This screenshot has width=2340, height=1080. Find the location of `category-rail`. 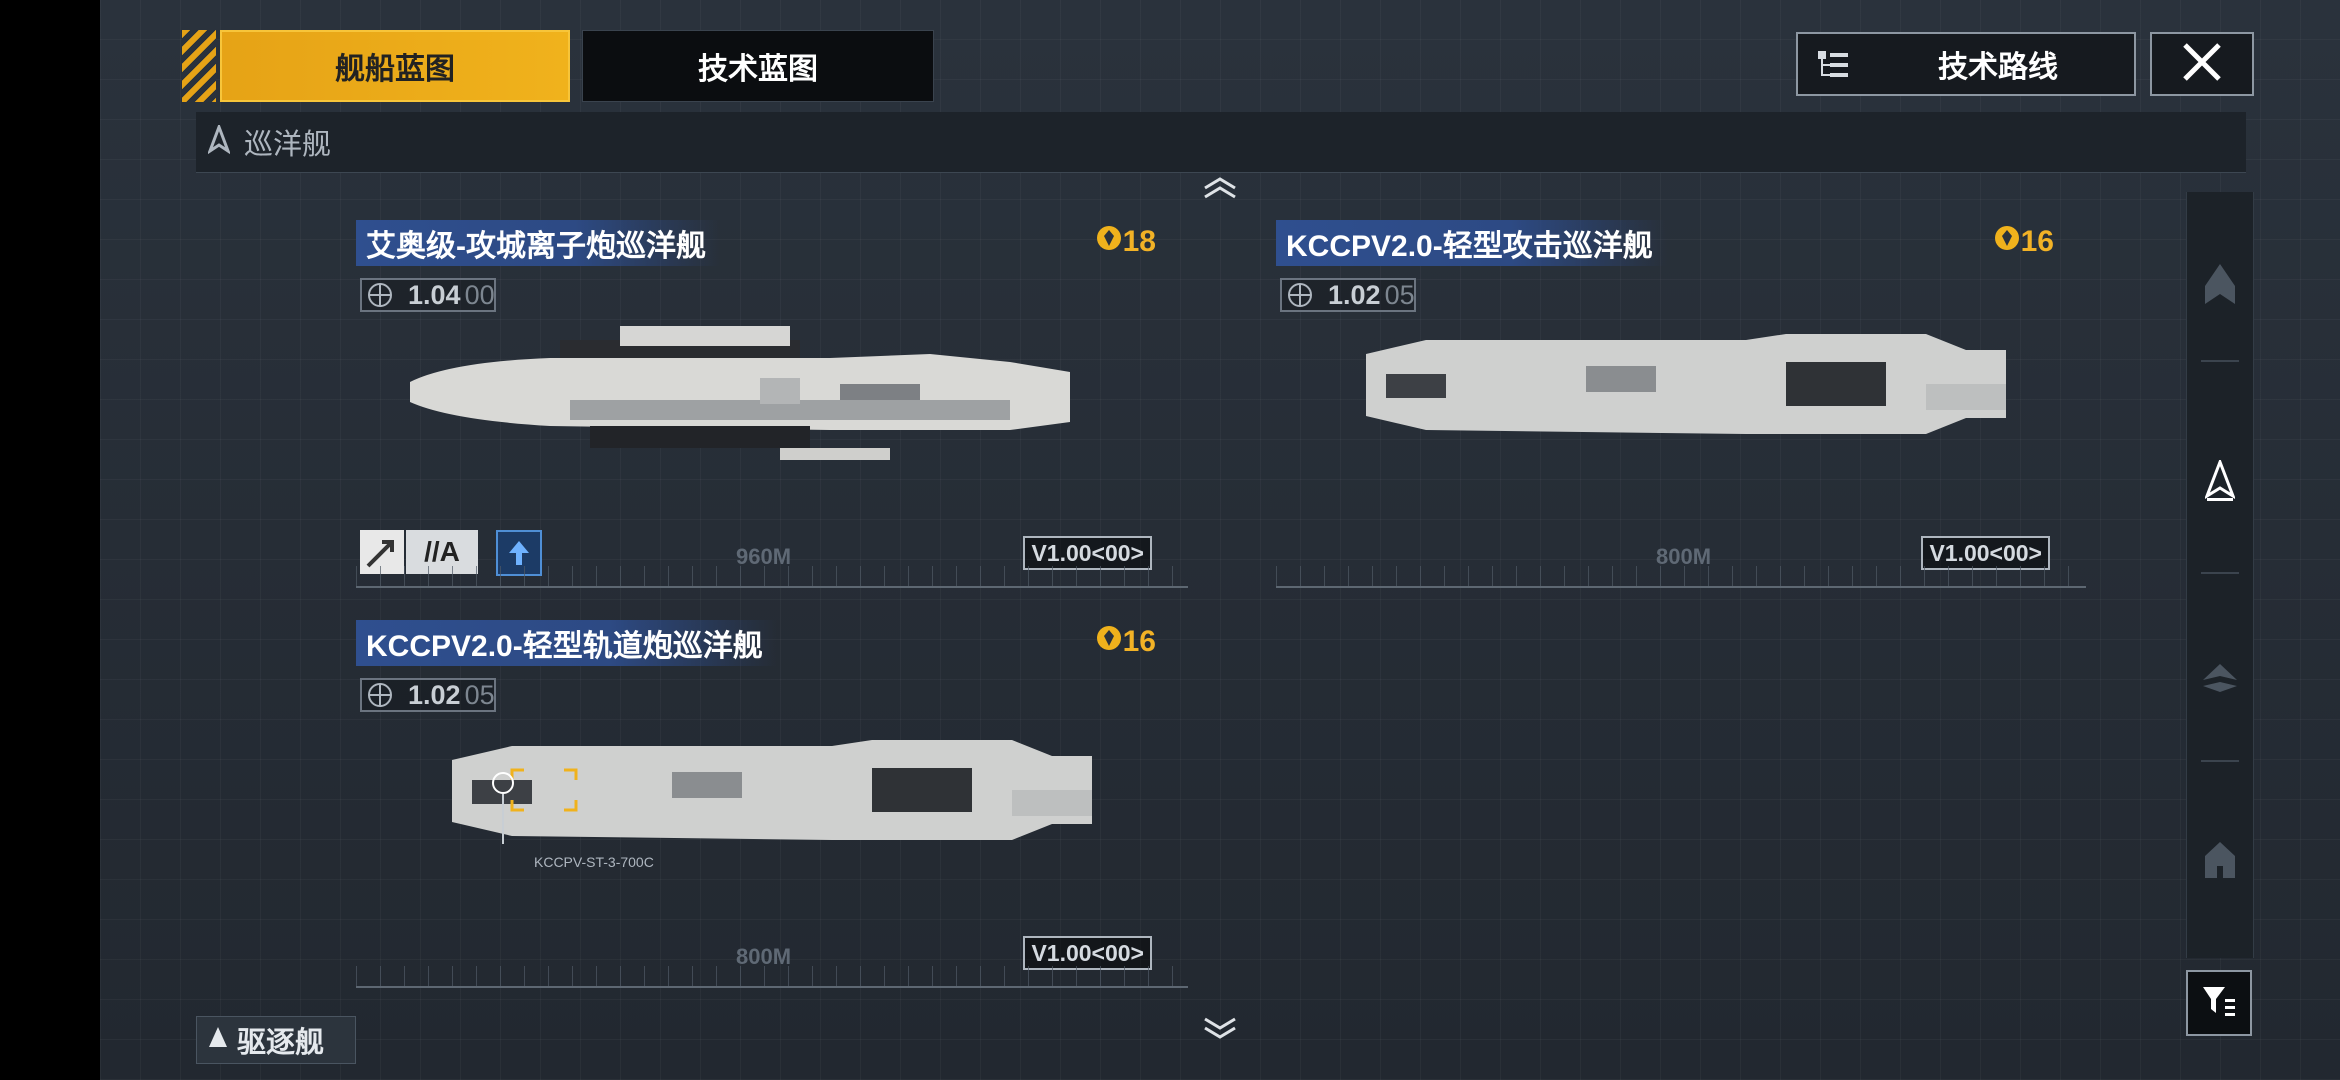

category-rail is located at coordinates (2220, 575).